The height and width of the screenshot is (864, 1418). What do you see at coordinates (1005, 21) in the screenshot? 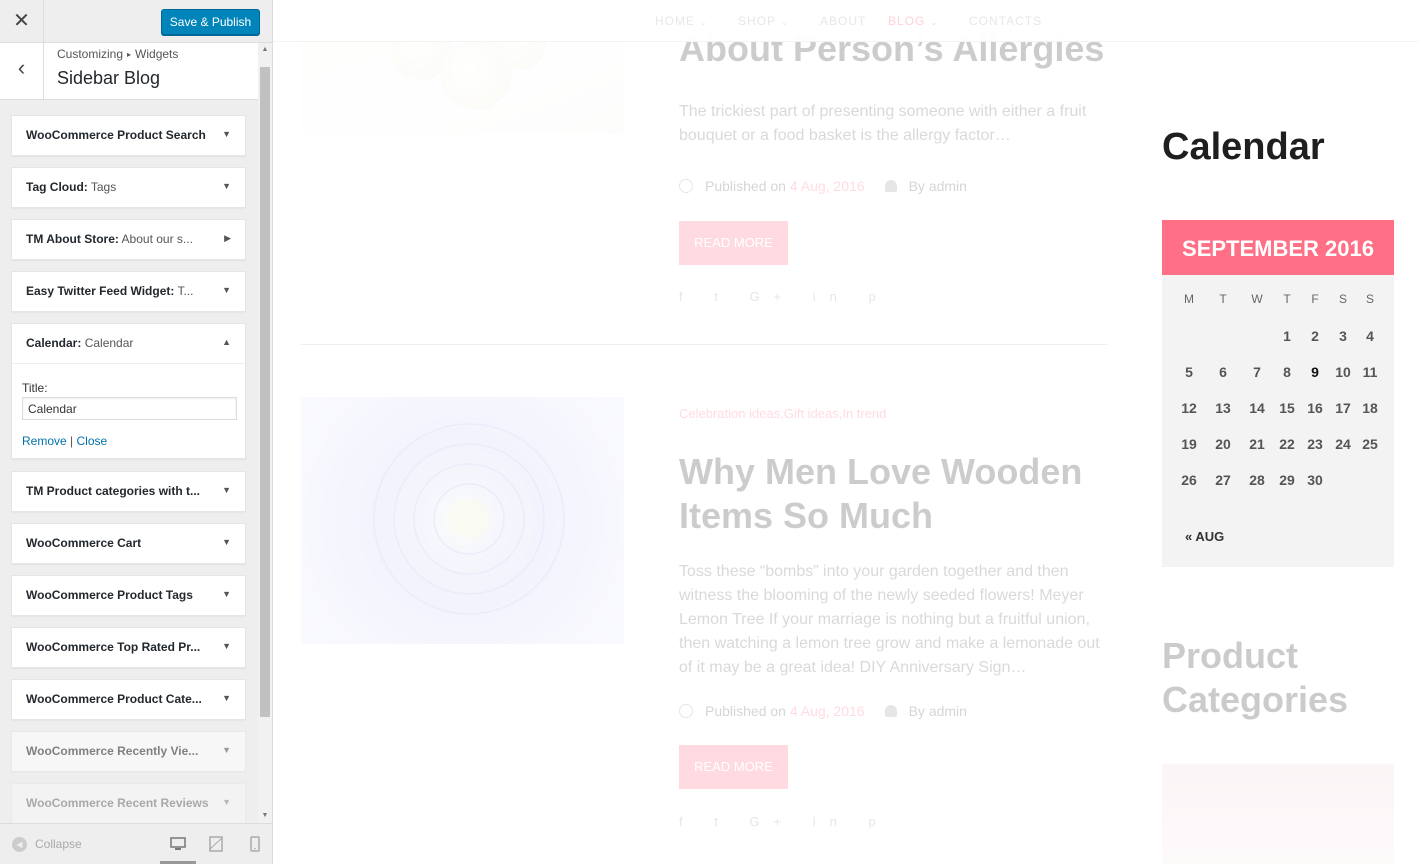
I see `nav-contacts: CONTACTS` at bounding box center [1005, 21].